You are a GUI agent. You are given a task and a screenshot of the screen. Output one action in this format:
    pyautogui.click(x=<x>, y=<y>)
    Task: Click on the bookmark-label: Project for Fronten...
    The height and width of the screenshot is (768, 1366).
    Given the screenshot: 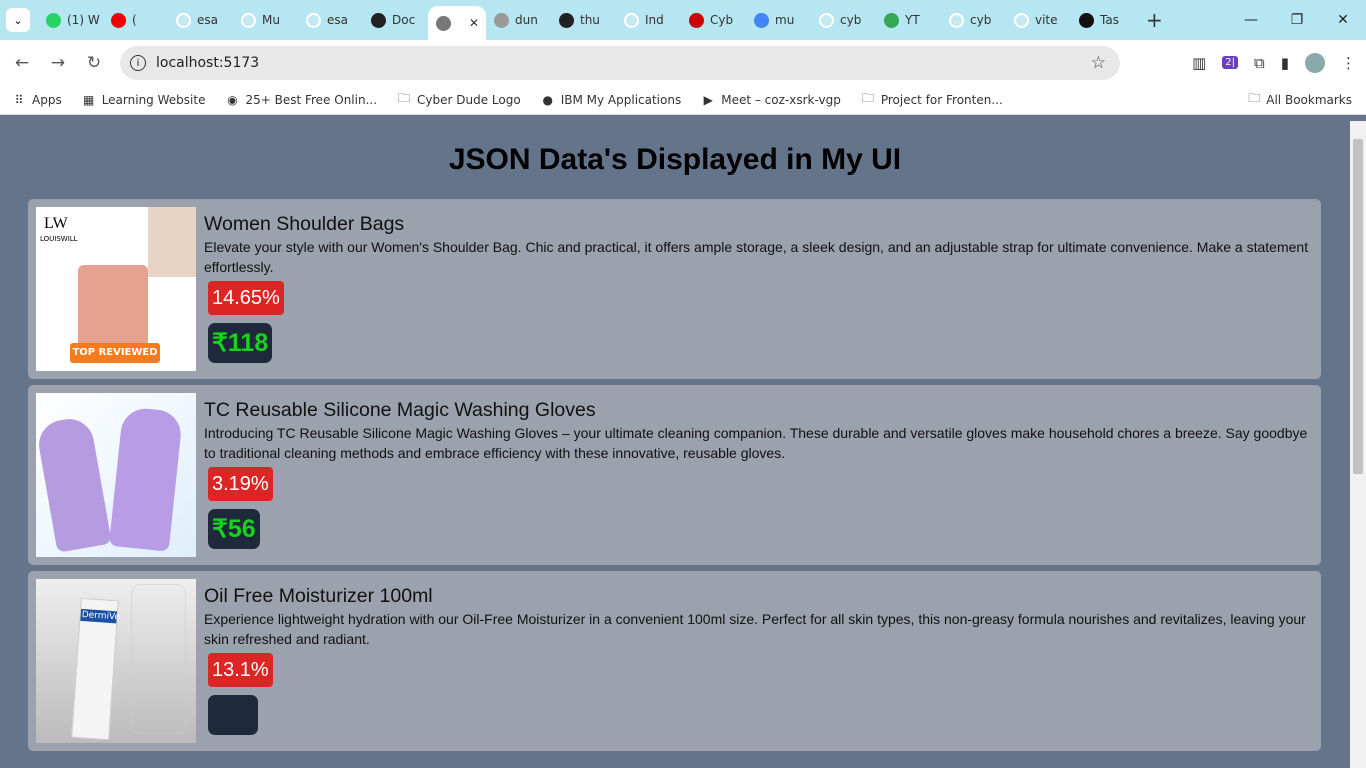 What is the action you would take?
    pyautogui.click(x=941, y=99)
    